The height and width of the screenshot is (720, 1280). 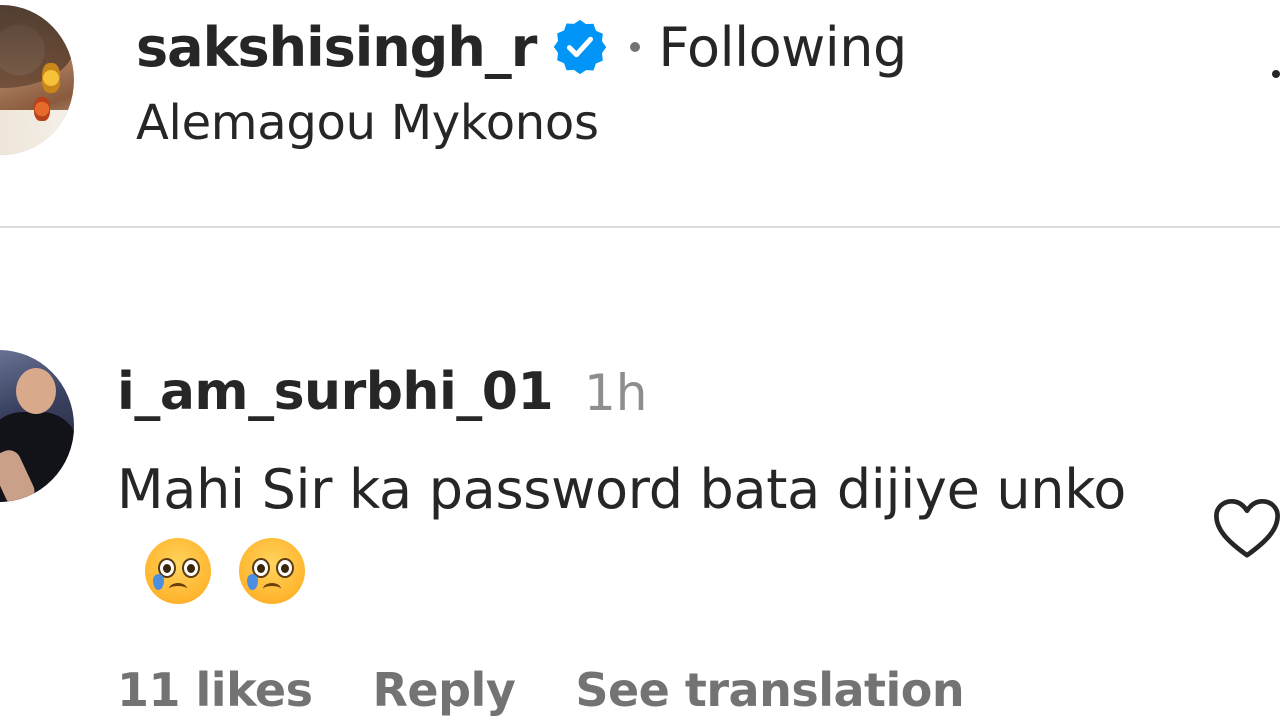 What do you see at coordinates (1246, 529) in the screenshot?
I see `heart-outline-icon` at bounding box center [1246, 529].